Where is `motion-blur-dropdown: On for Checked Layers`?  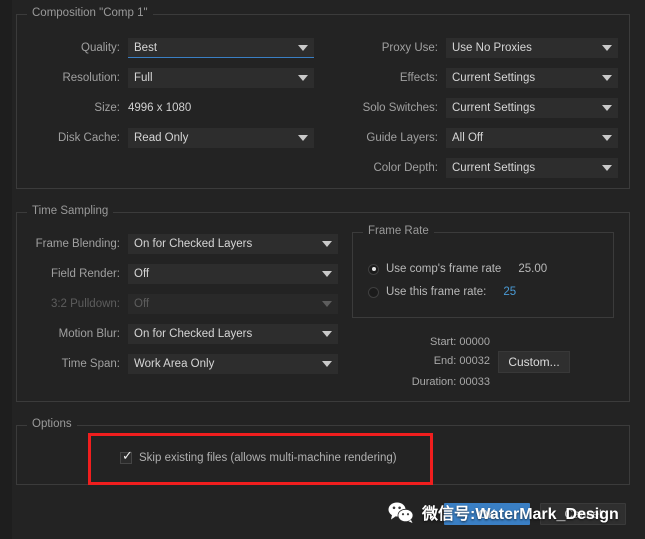
motion-blur-dropdown: On for Checked Layers is located at coordinates (233, 334).